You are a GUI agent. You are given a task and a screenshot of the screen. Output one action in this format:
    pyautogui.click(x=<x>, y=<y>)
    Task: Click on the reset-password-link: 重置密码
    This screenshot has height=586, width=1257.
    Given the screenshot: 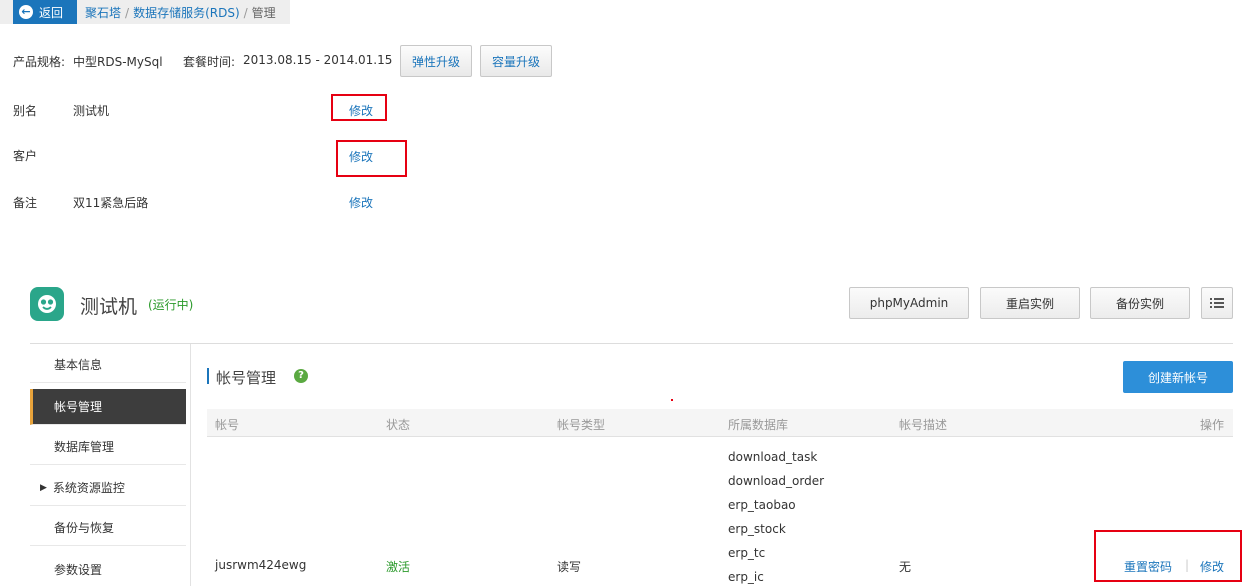 What is the action you would take?
    pyautogui.click(x=1148, y=566)
    